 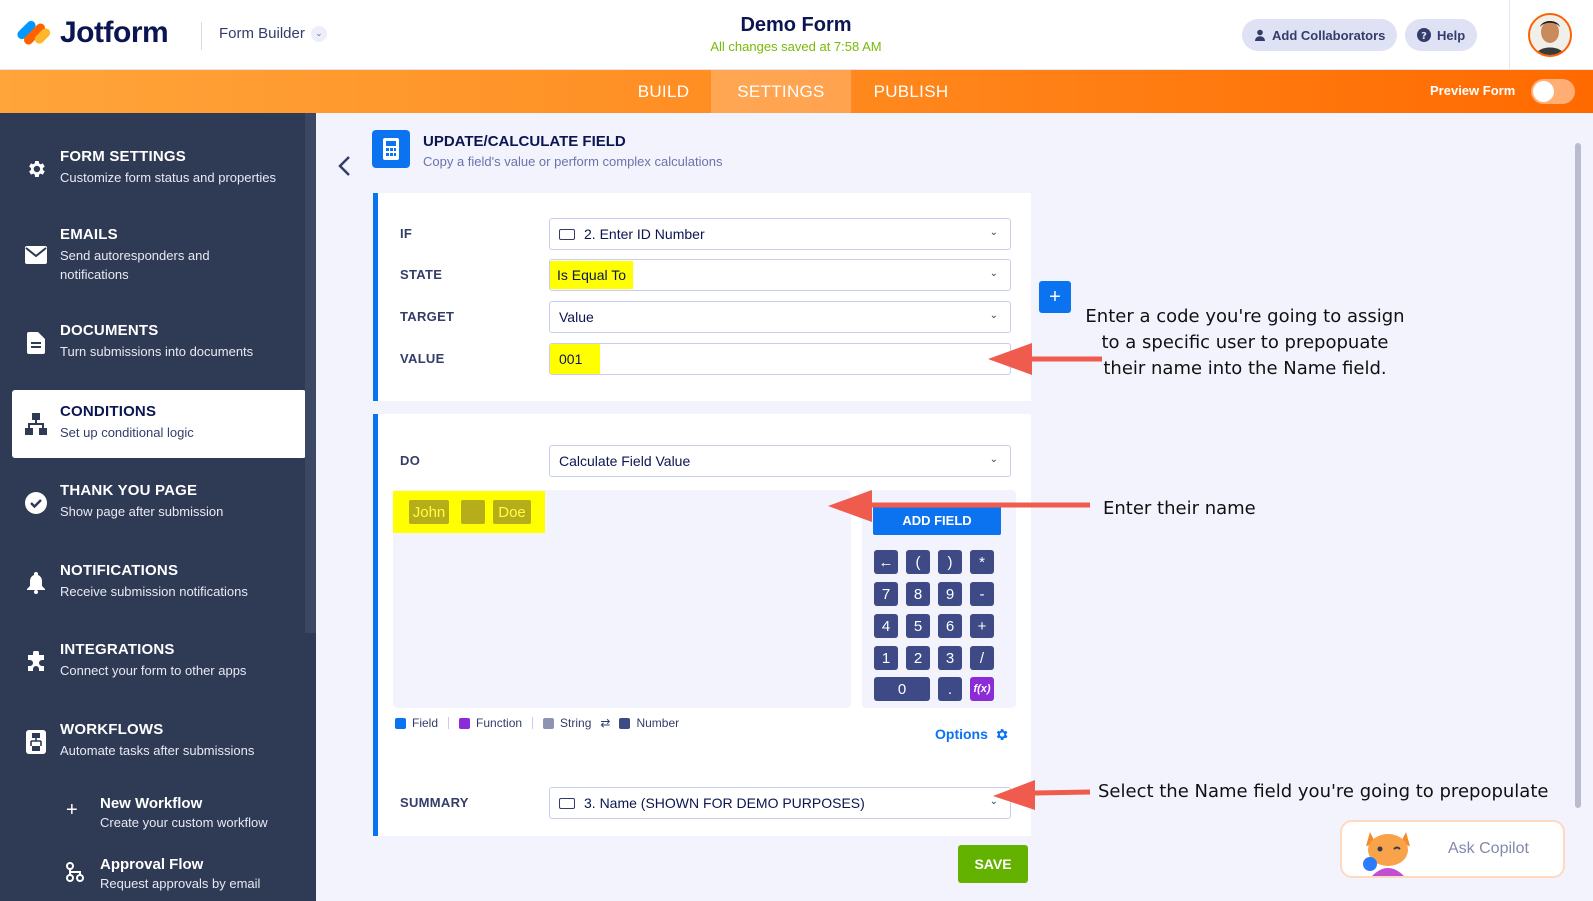 I want to click on ask-copilot-button: Ask Copilot, so click(x=1452, y=849).